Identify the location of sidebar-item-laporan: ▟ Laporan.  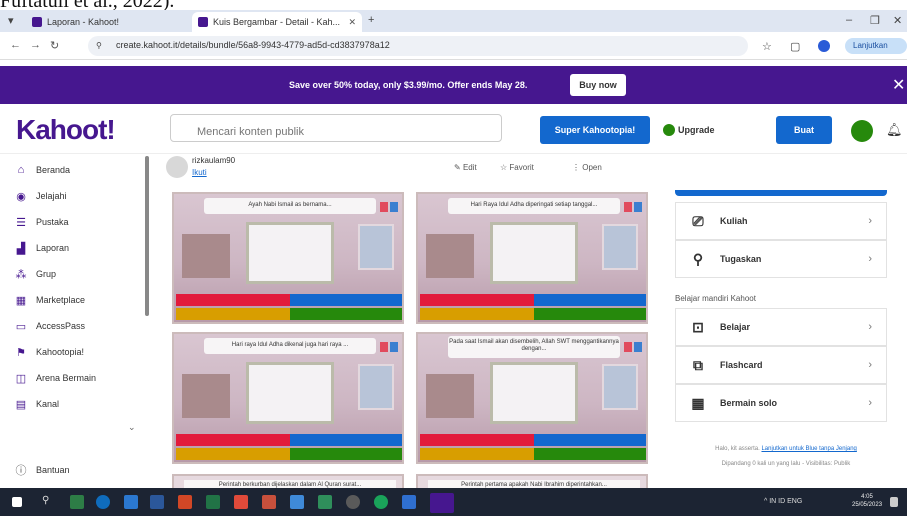
(41, 248).